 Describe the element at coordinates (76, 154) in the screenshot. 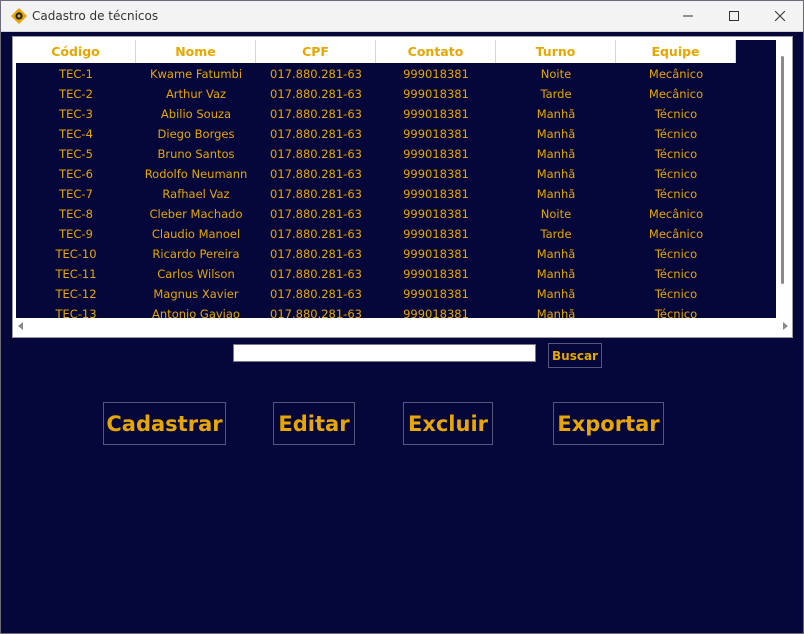

I see `cell-codigo: TEC-5` at that location.